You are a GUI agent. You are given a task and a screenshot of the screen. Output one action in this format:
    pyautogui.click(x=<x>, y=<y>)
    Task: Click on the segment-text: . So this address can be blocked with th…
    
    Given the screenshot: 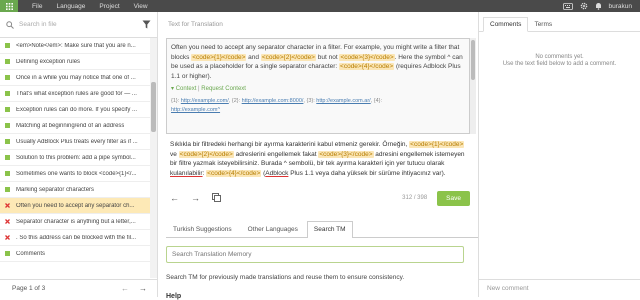 What is the action you would take?
    pyautogui.click(x=76, y=237)
    